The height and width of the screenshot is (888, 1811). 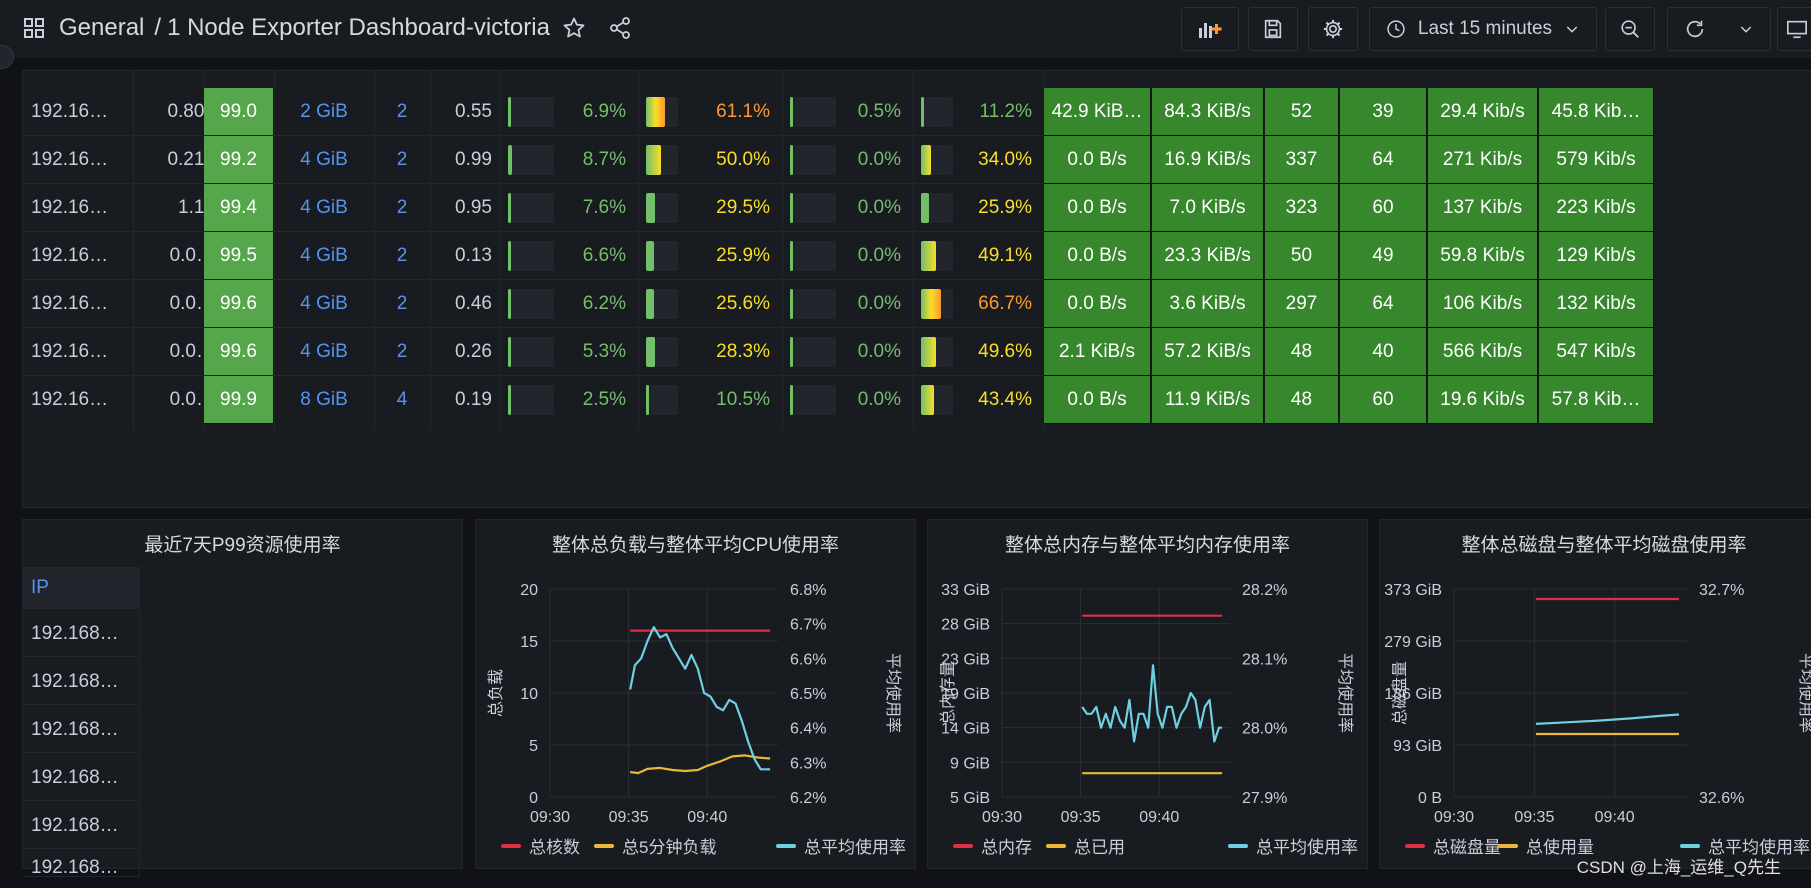 What do you see at coordinates (1273, 29) in the screenshot?
I see `save-dashboard-button` at bounding box center [1273, 29].